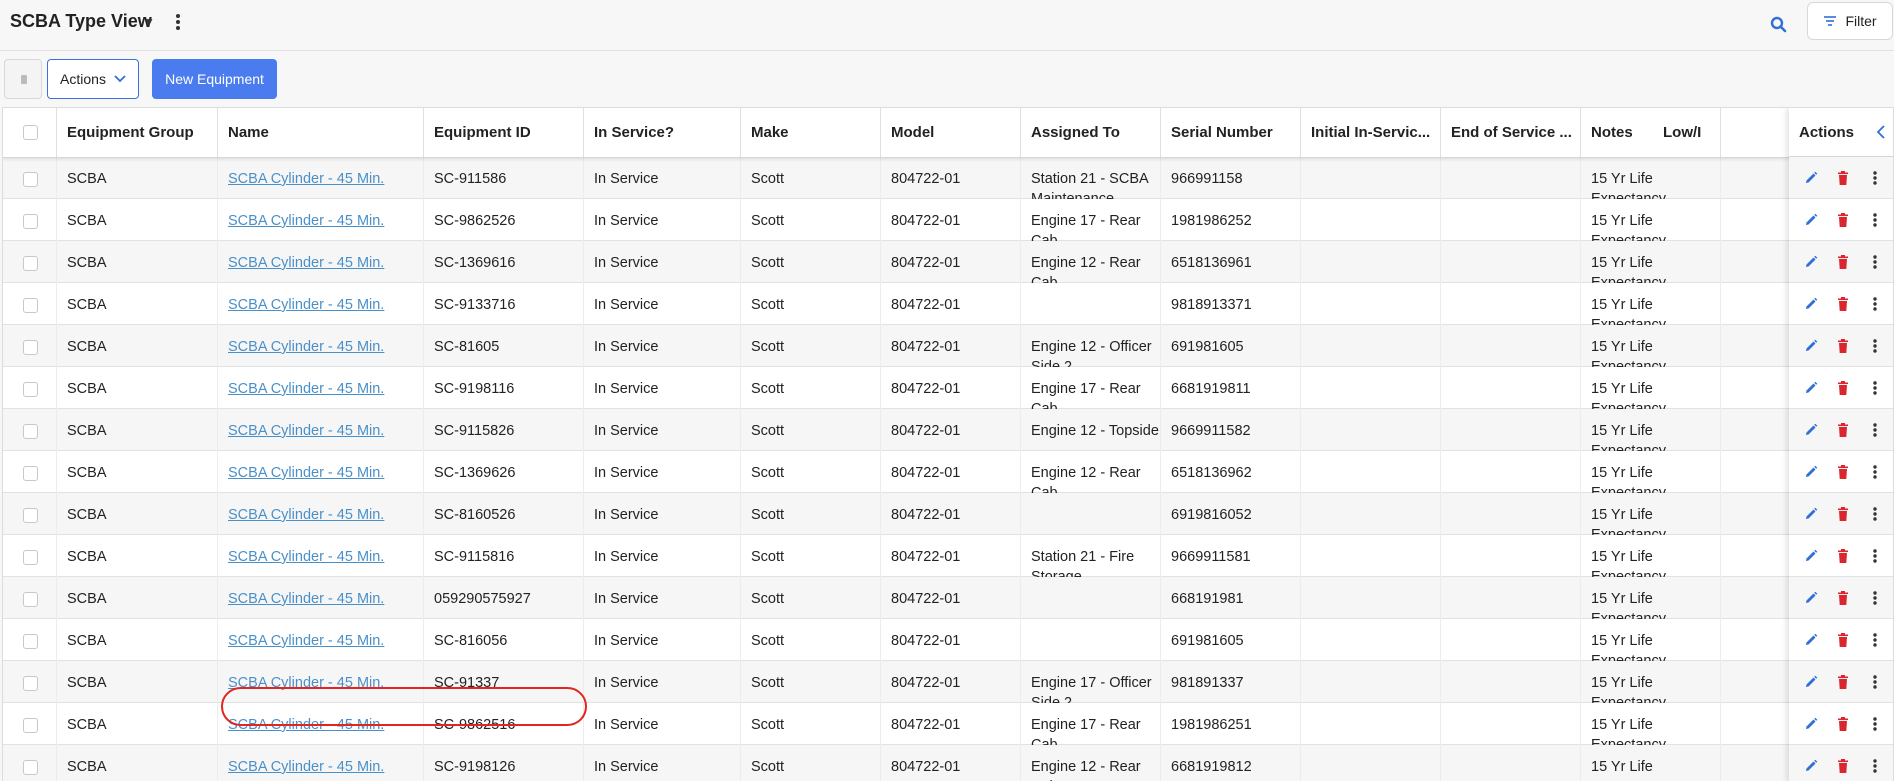  I want to click on column-header: Make, so click(811, 132).